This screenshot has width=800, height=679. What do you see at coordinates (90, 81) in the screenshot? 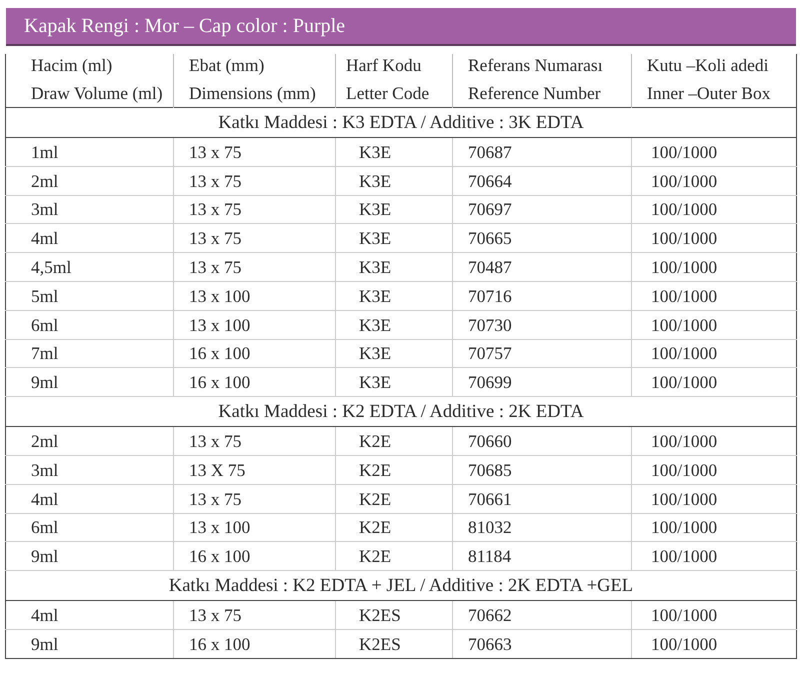
I see `column-header: Hacim (ml) Draw Volume (ml)` at bounding box center [90, 81].